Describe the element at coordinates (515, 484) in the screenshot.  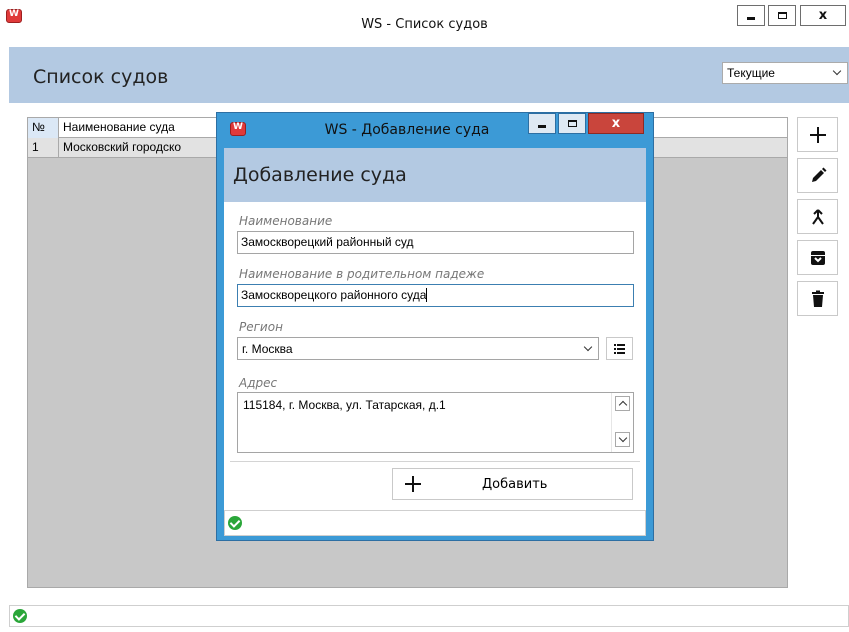
I see `add-button-label: Добавить` at that location.